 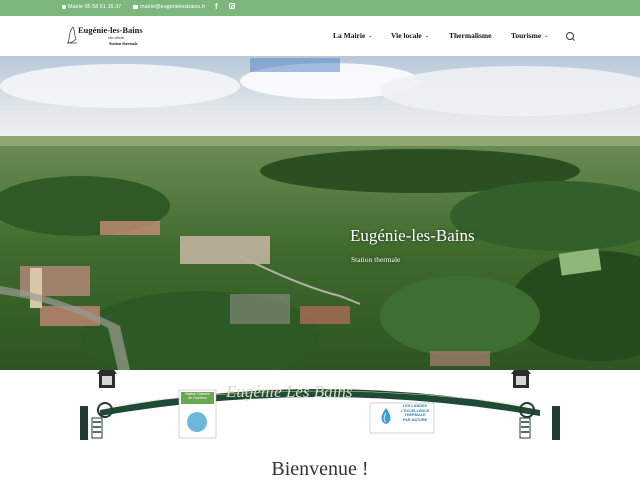 I want to click on hero-title: Eugénie-les-Bains, so click(x=412, y=235).